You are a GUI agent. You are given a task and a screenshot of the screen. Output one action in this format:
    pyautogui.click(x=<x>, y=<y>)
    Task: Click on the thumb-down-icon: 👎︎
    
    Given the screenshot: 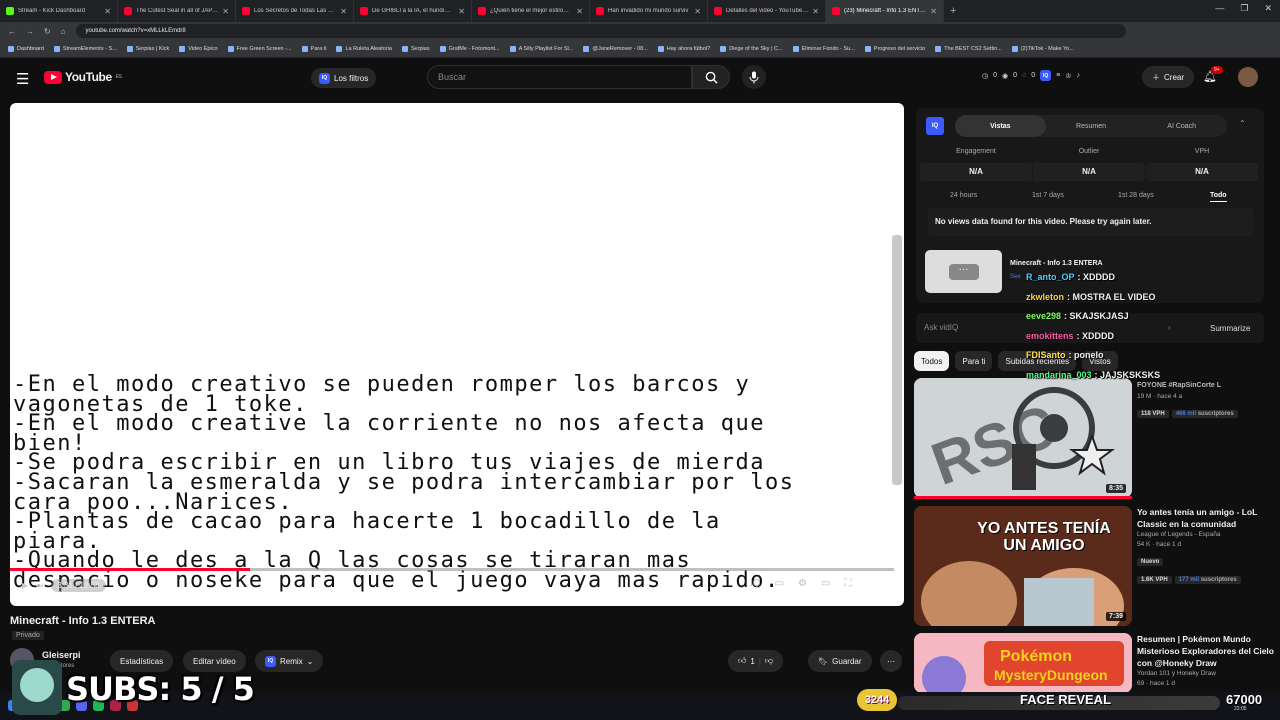 What is the action you would take?
    pyautogui.click(x=769, y=661)
    